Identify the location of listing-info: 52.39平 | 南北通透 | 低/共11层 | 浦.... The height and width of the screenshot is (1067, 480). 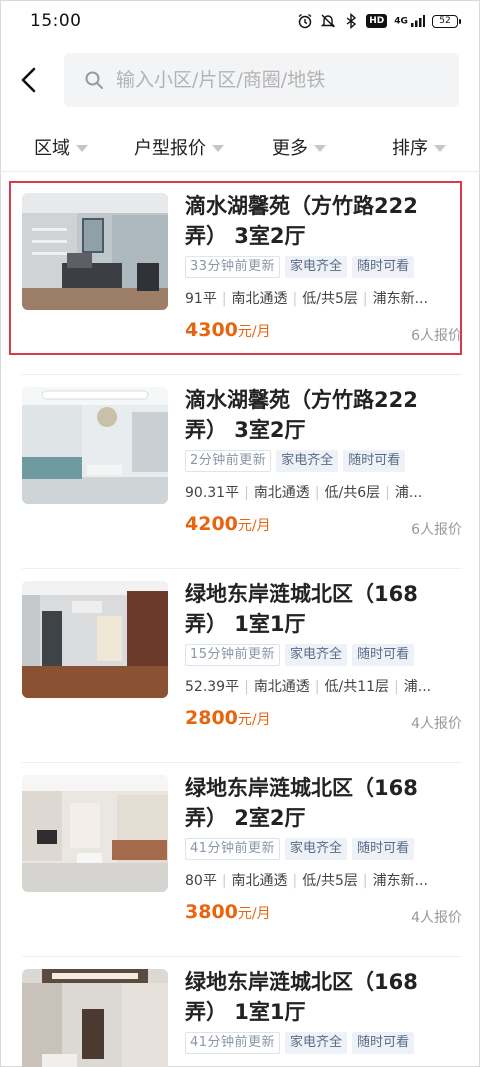
(308, 687).